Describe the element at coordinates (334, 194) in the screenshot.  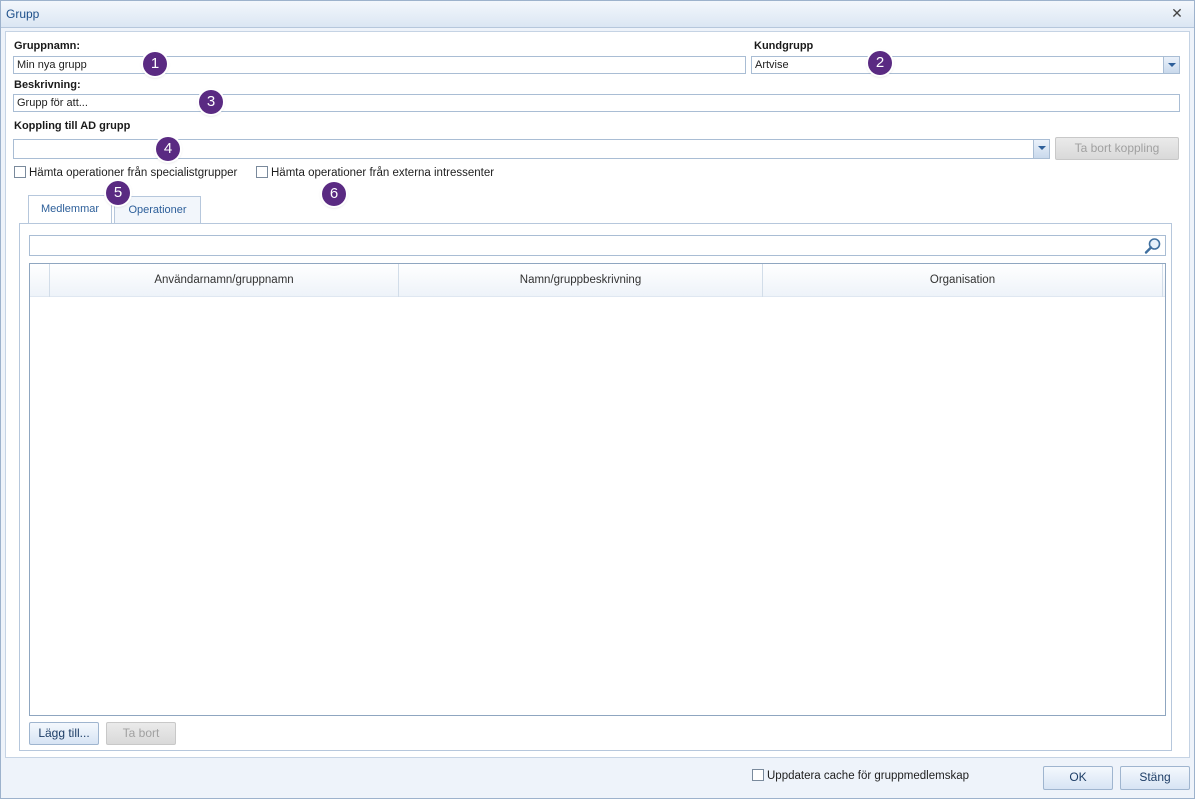
I see `callout-badge-6: 6` at that location.